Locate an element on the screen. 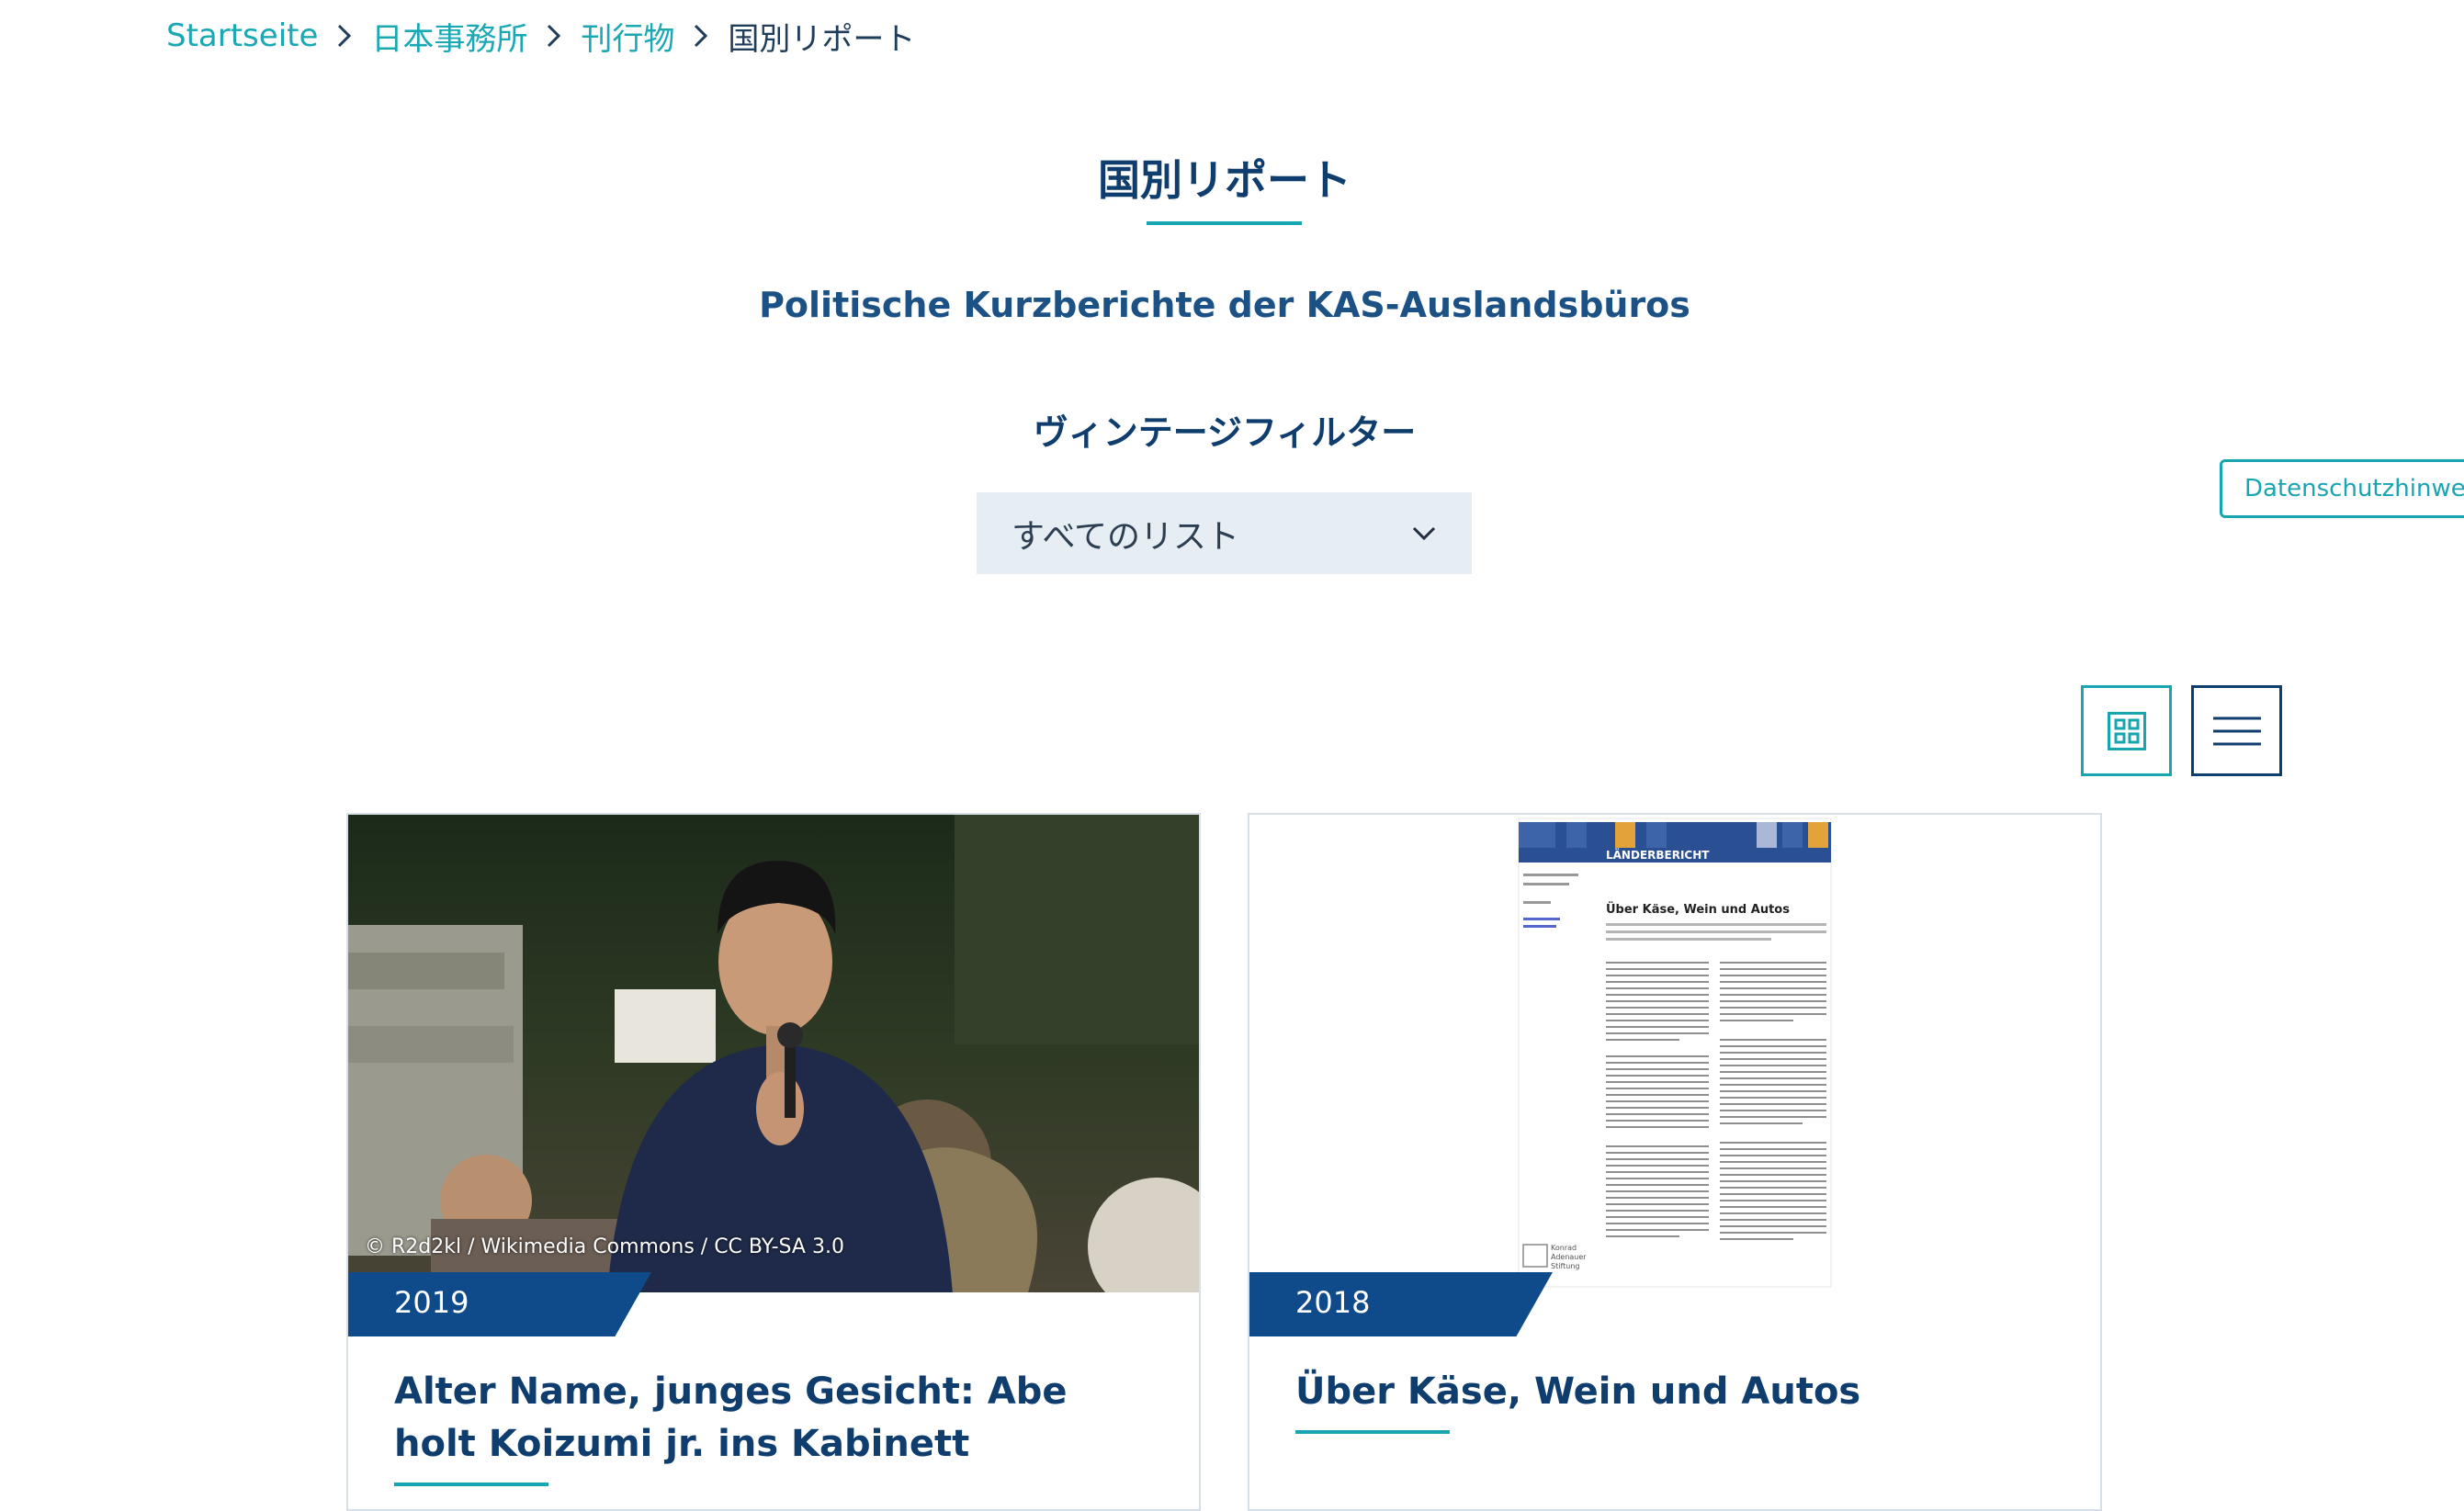  title-underline is located at coordinates (1224, 223).